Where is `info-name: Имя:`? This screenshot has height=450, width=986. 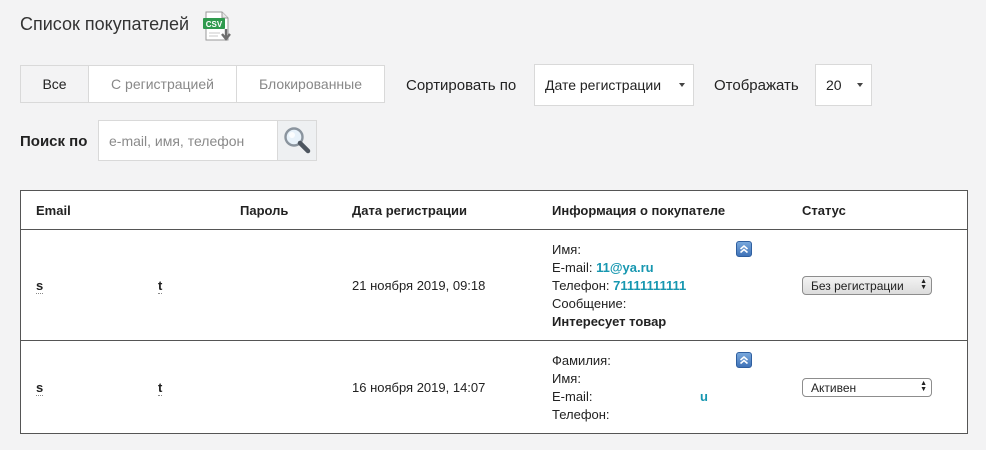
info-name: Имя: is located at coordinates (566, 249).